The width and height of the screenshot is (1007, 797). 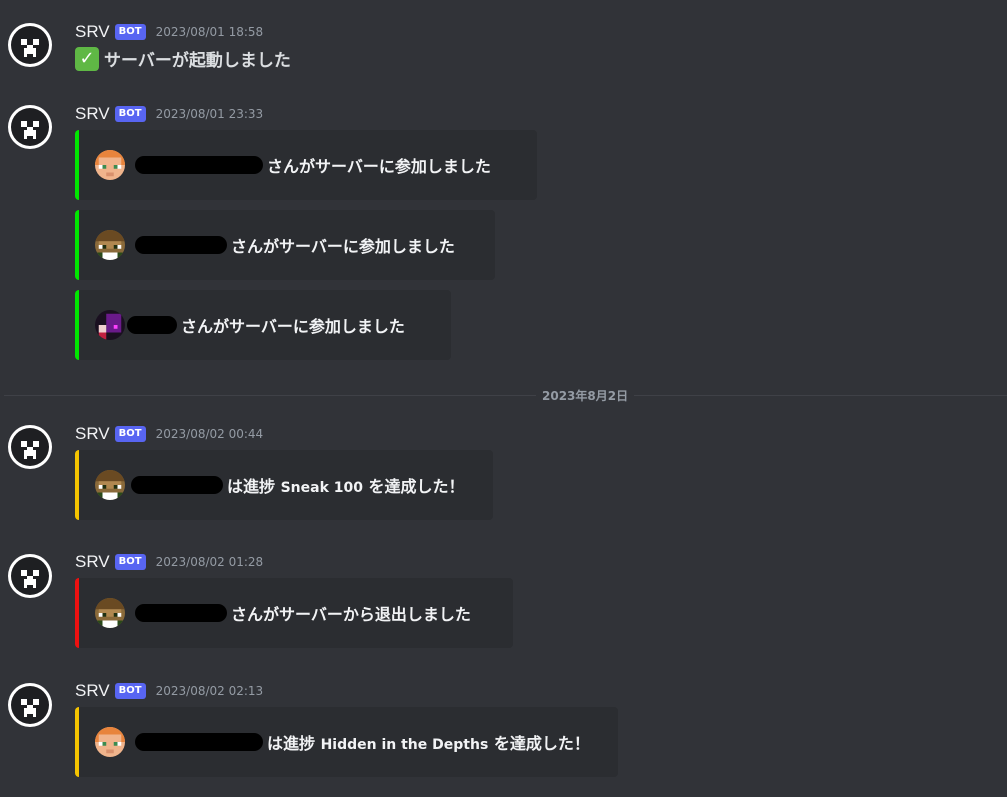 I want to click on timestamp: 2023/08/01 18:58, so click(x=210, y=32).